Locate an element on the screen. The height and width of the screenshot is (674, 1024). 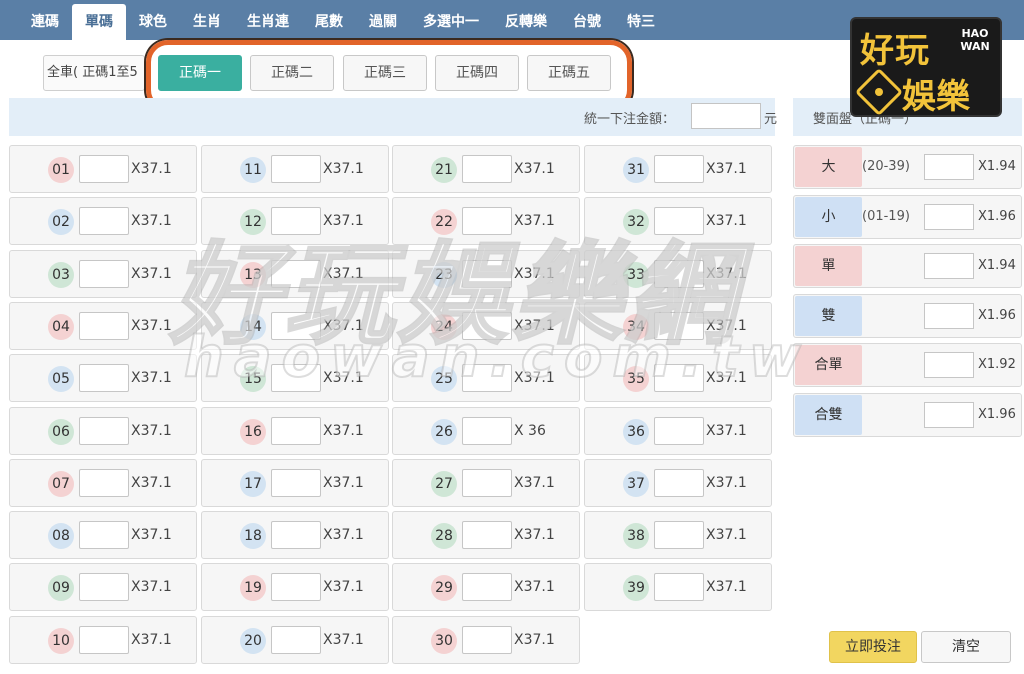
clear-button: 清空 is located at coordinates (966, 647).